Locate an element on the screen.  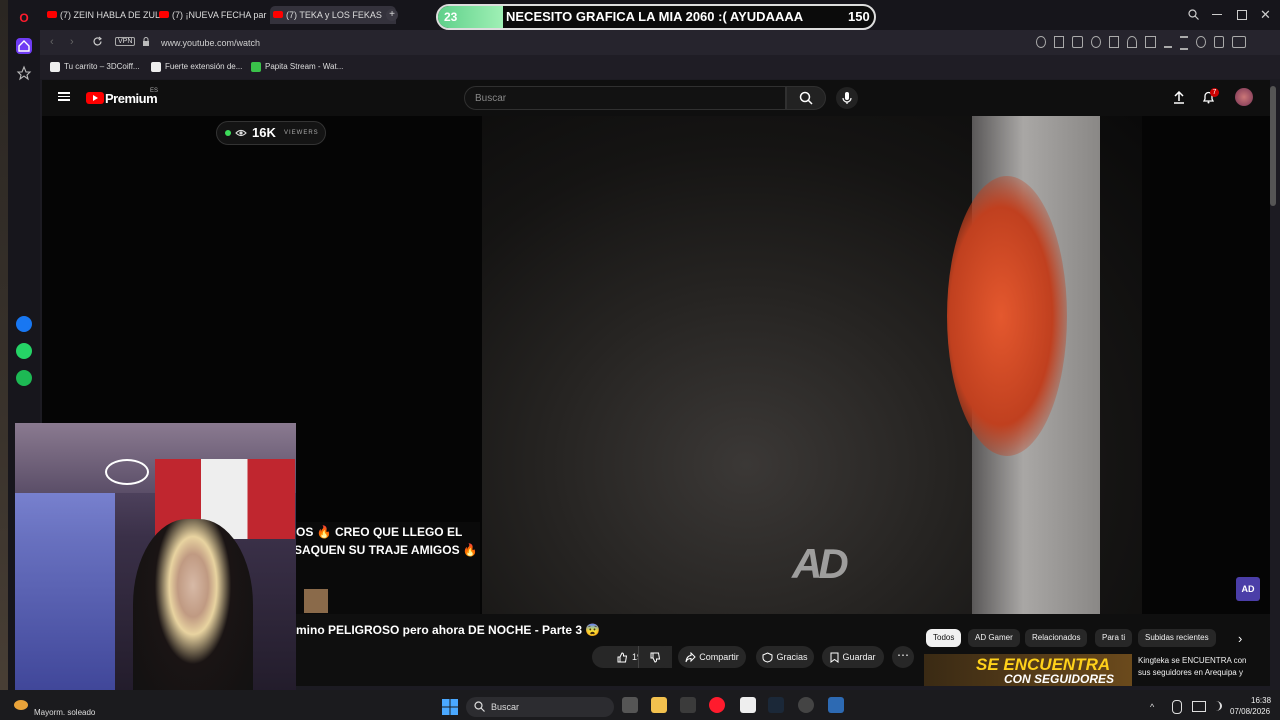
tab-label: (7) ¡NUEVA FECHA par is located at coordinates (219, 15).